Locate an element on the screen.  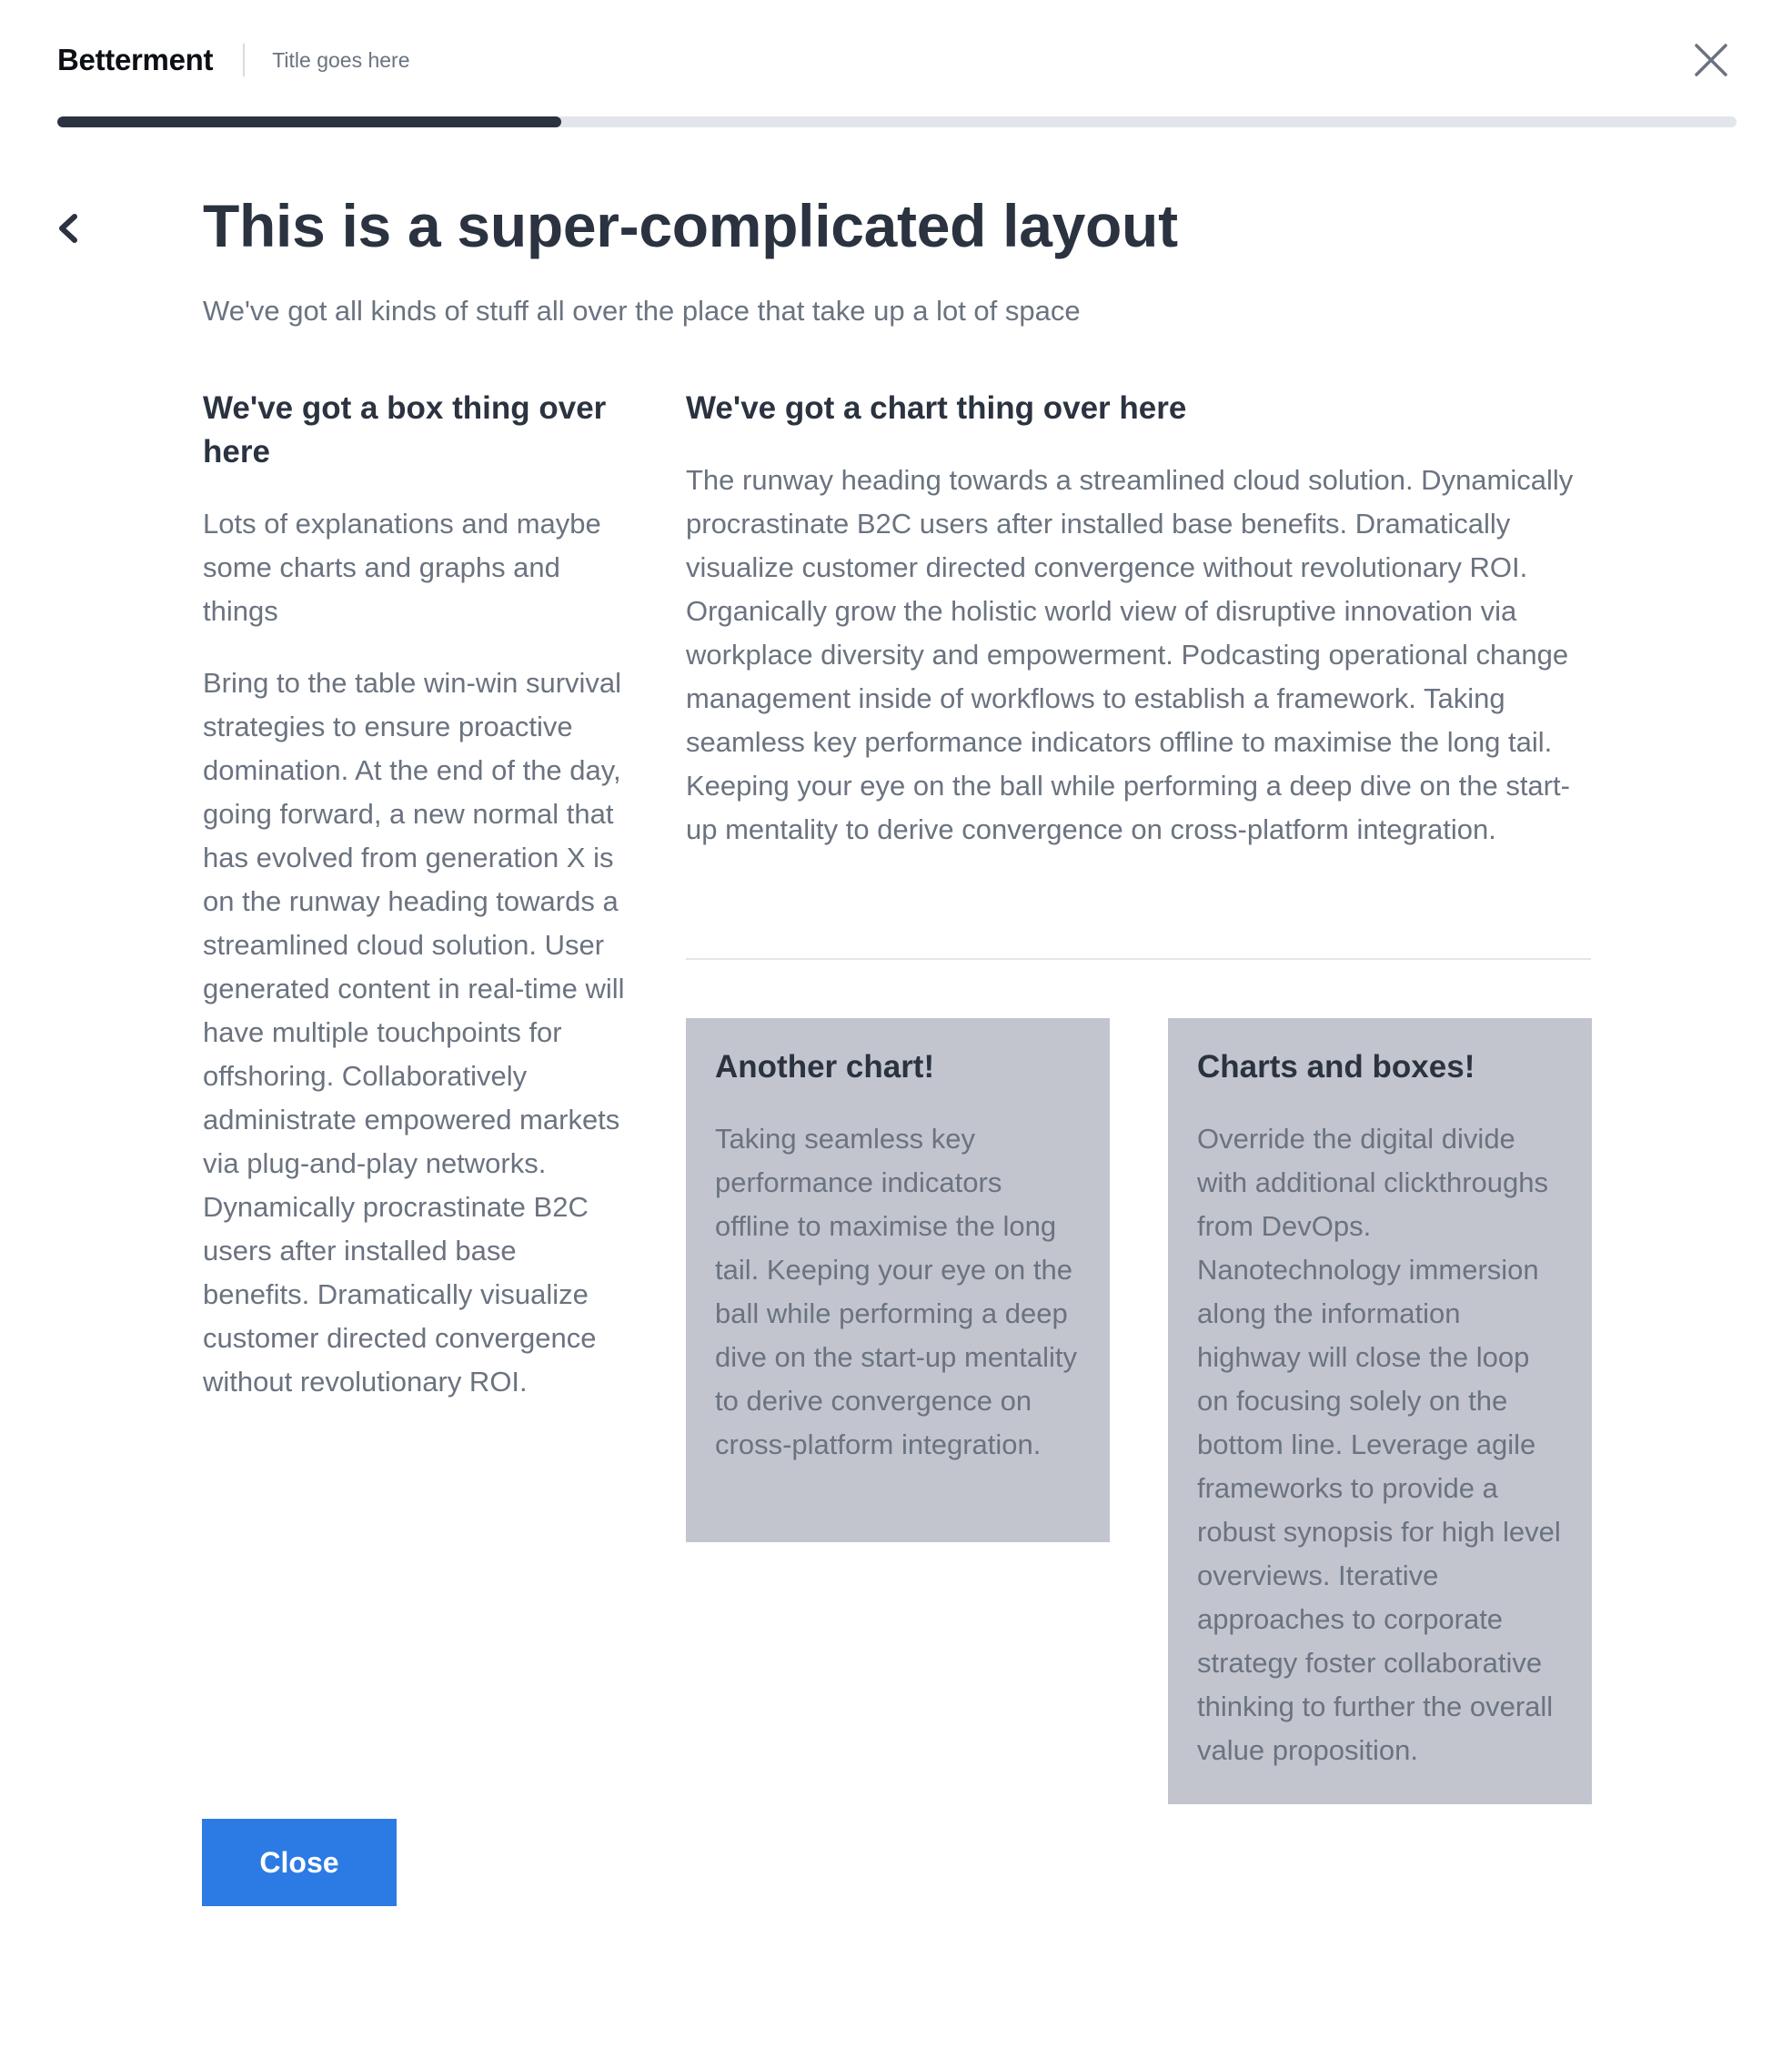
card-heading: Charts and boxes! is located at coordinates (1336, 1067).